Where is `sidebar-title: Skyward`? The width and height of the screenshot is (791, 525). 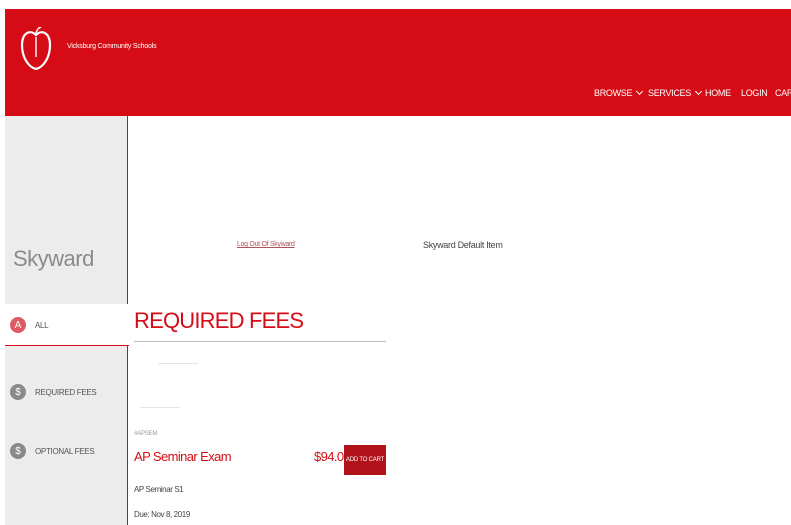
sidebar-title: Skyward is located at coordinates (53, 258).